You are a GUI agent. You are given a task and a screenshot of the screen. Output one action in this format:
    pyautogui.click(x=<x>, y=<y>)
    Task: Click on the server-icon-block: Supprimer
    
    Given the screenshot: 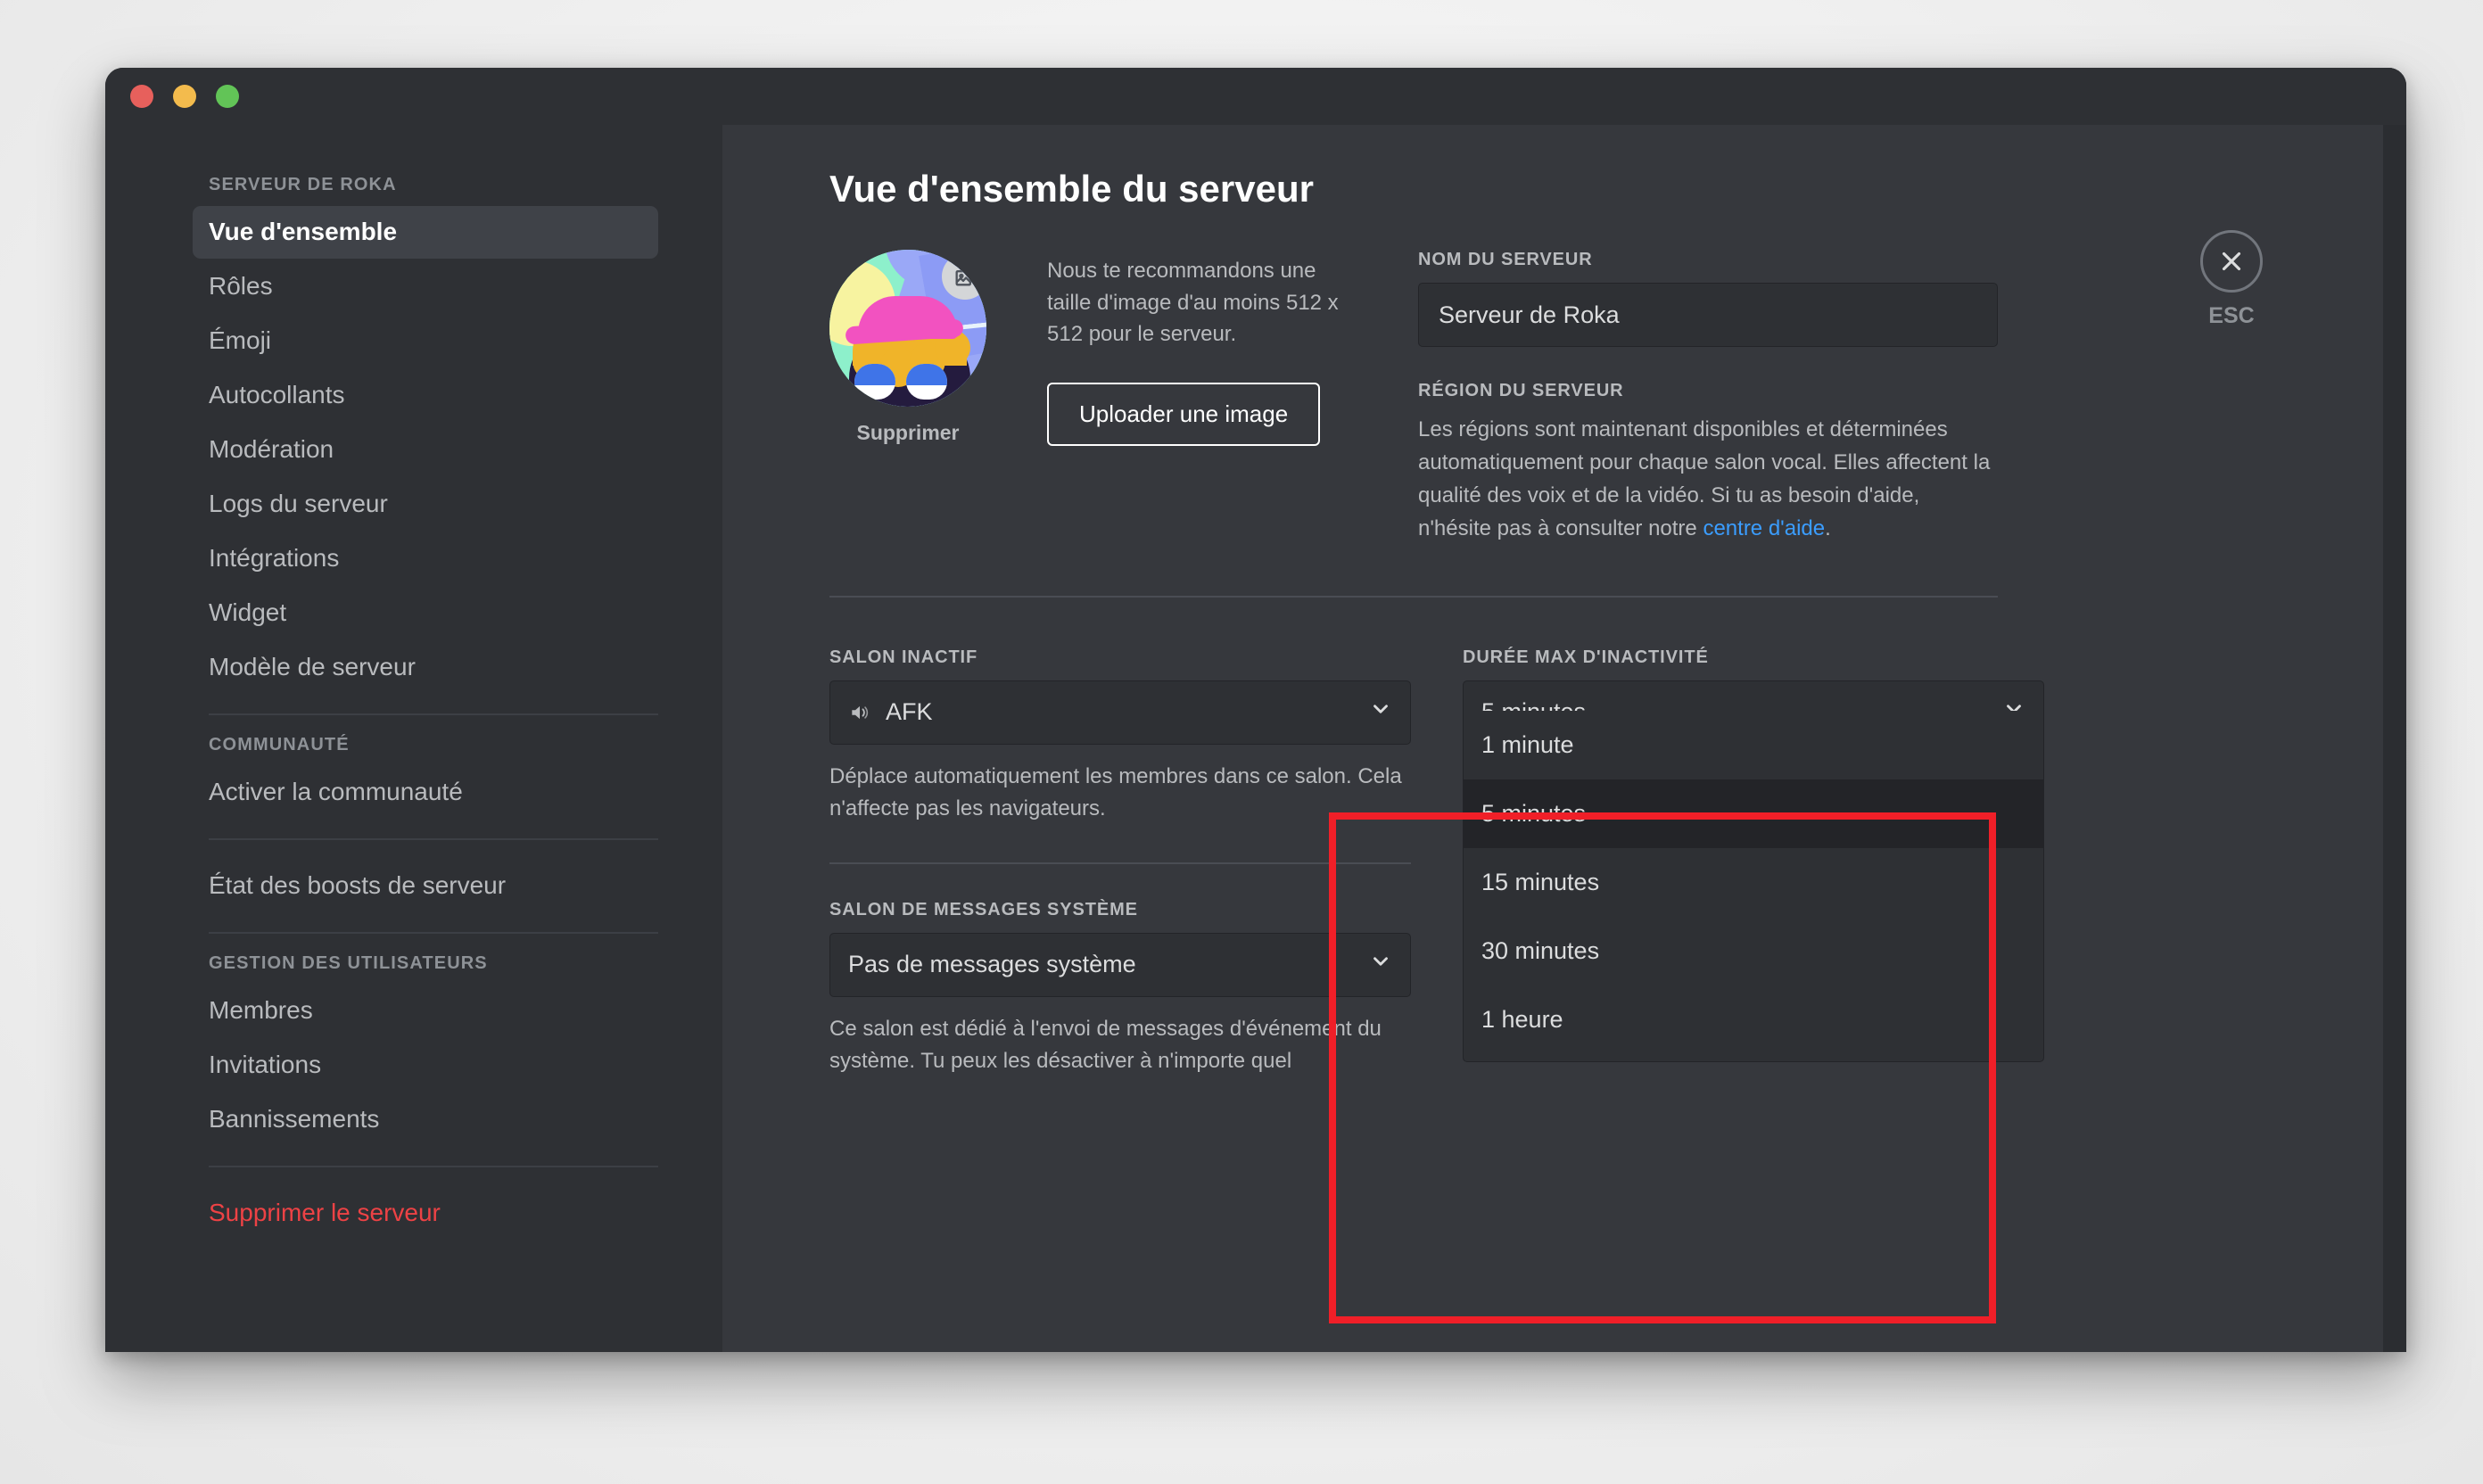 What is the action you would take?
    pyautogui.click(x=916, y=348)
    